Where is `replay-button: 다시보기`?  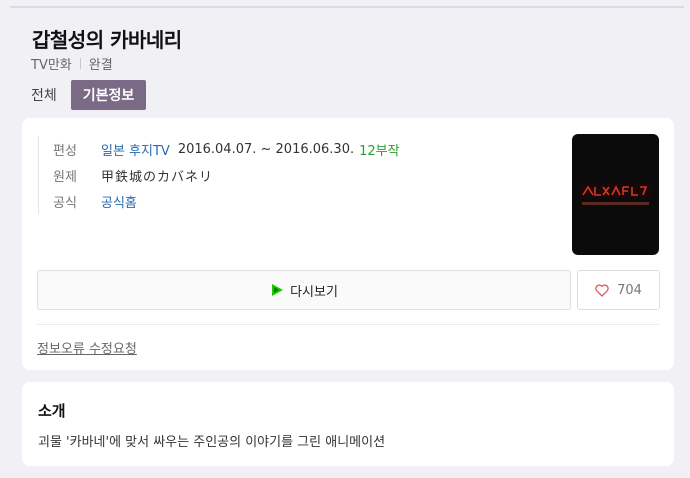
replay-button: 다시보기 is located at coordinates (304, 290).